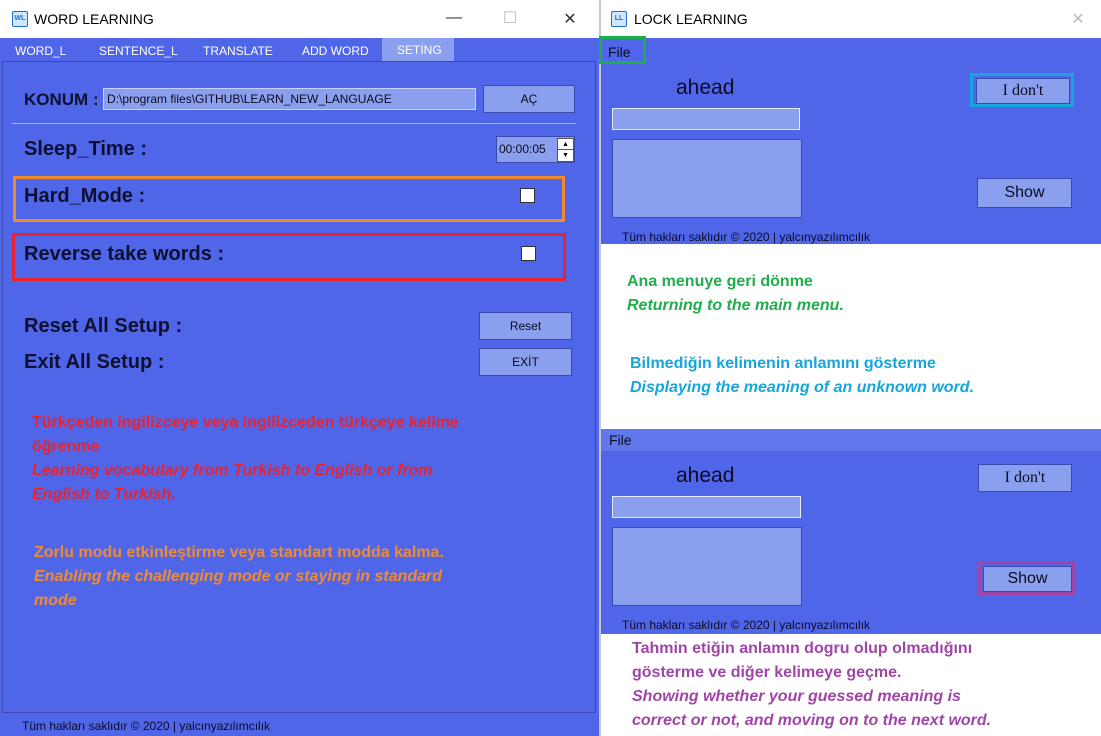 This screenshot has height=736, width=1101. What do you see at coordinates (767, 672) in the screenshot?
I see `show-annotation-tr2: gösterme ve diğer kelimeye geçme.` at bounding box center [767, 672].